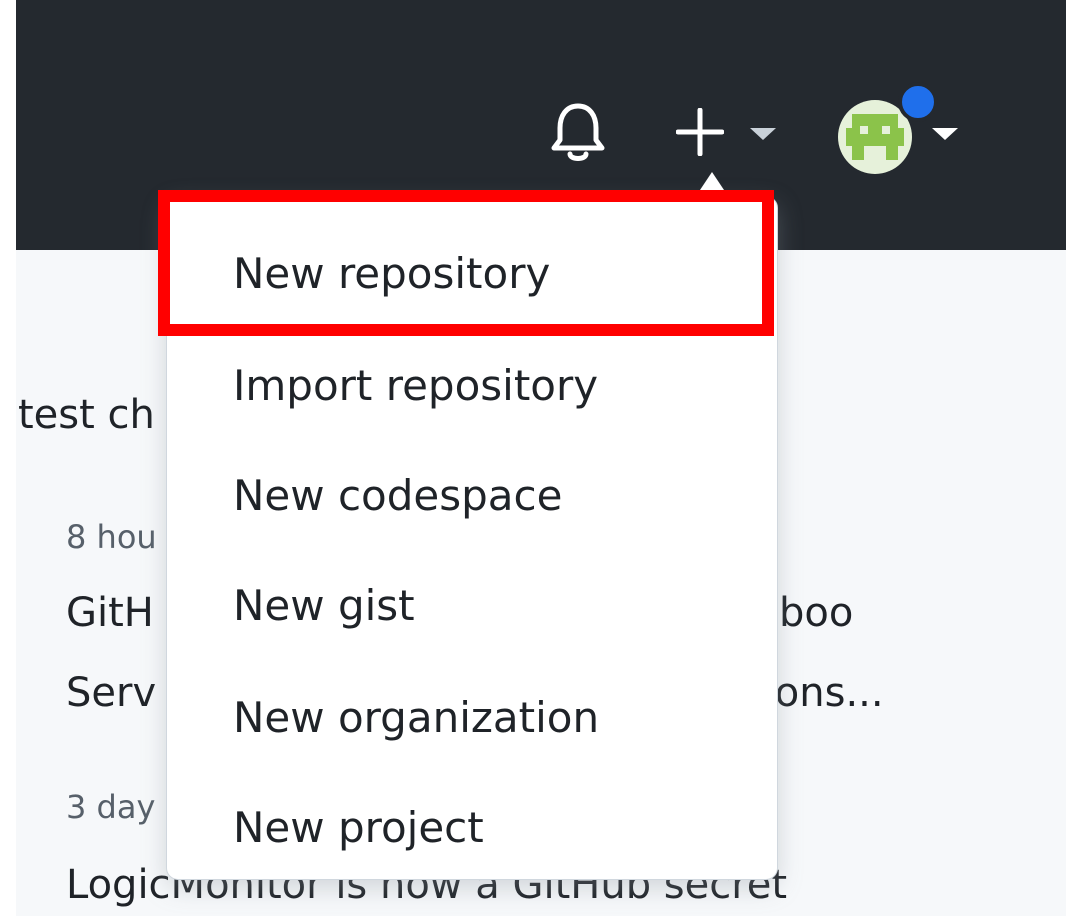 The height and width of the screenshot is (916, 1066). Describe the element at coordinates (111, 807) in the screenshot. I see `feed-entry-time: 3 day` at that location.